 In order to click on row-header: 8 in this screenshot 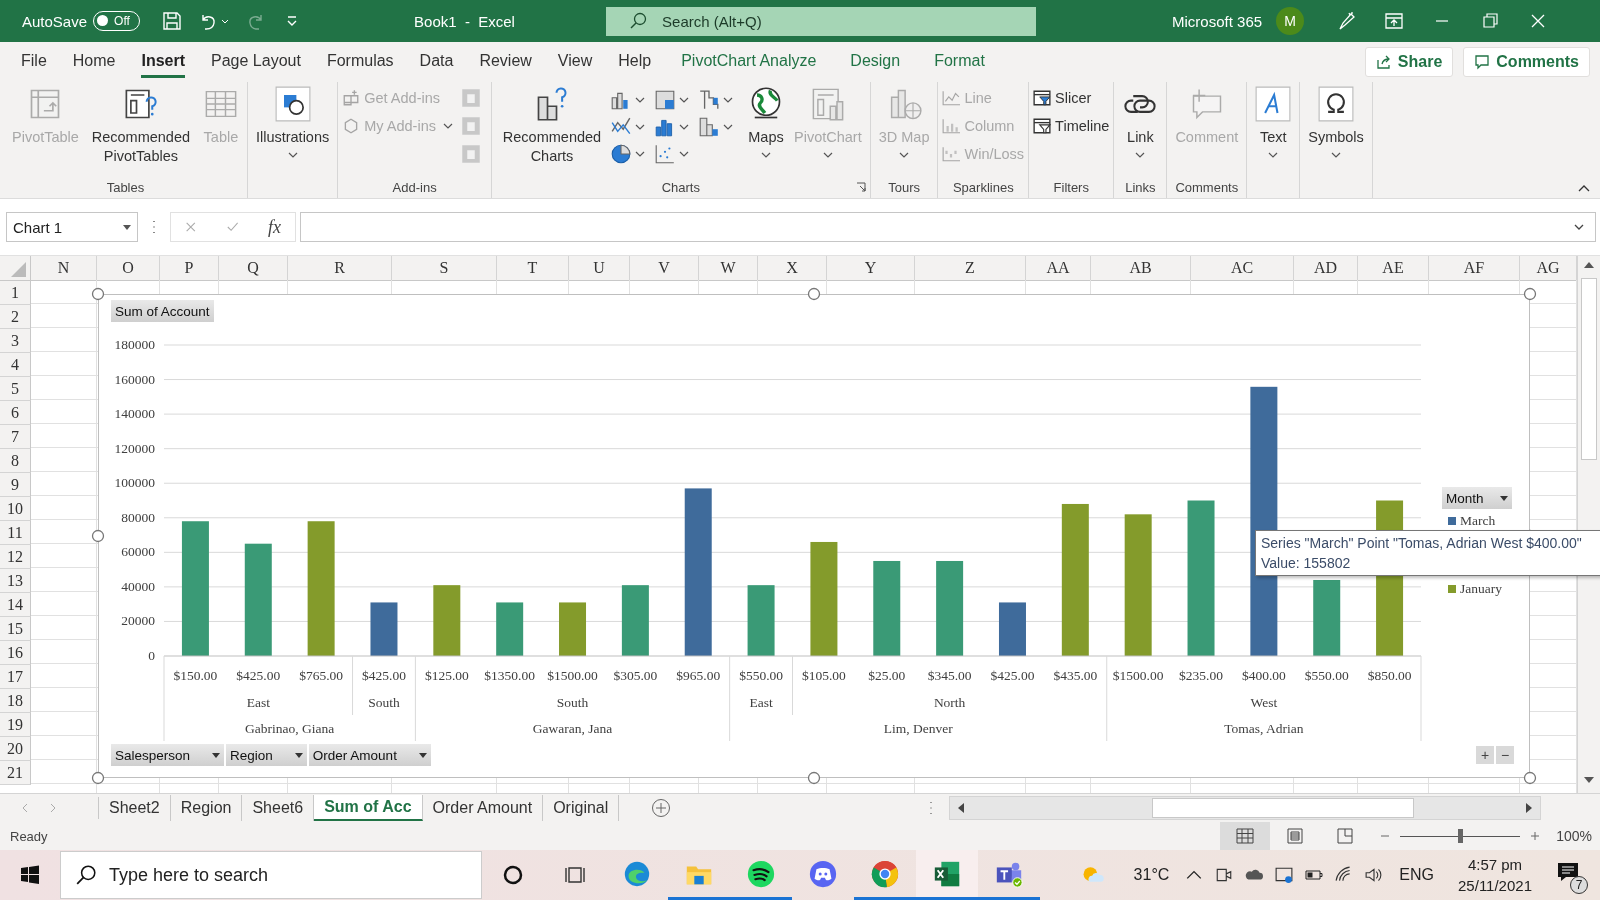, I will do `click(15, 461)`.